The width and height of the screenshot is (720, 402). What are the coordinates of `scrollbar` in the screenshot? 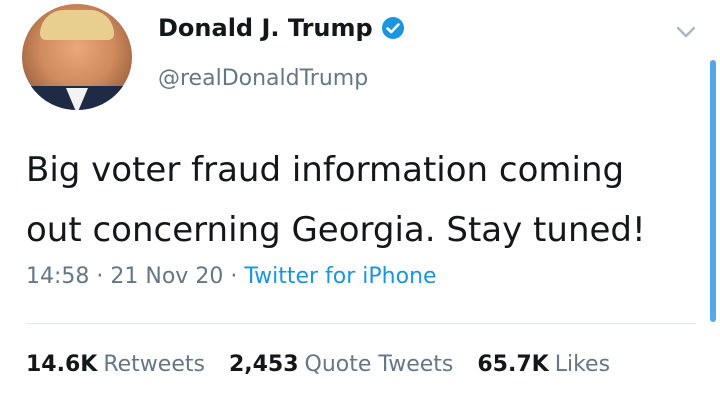 It's located at (713, 191).